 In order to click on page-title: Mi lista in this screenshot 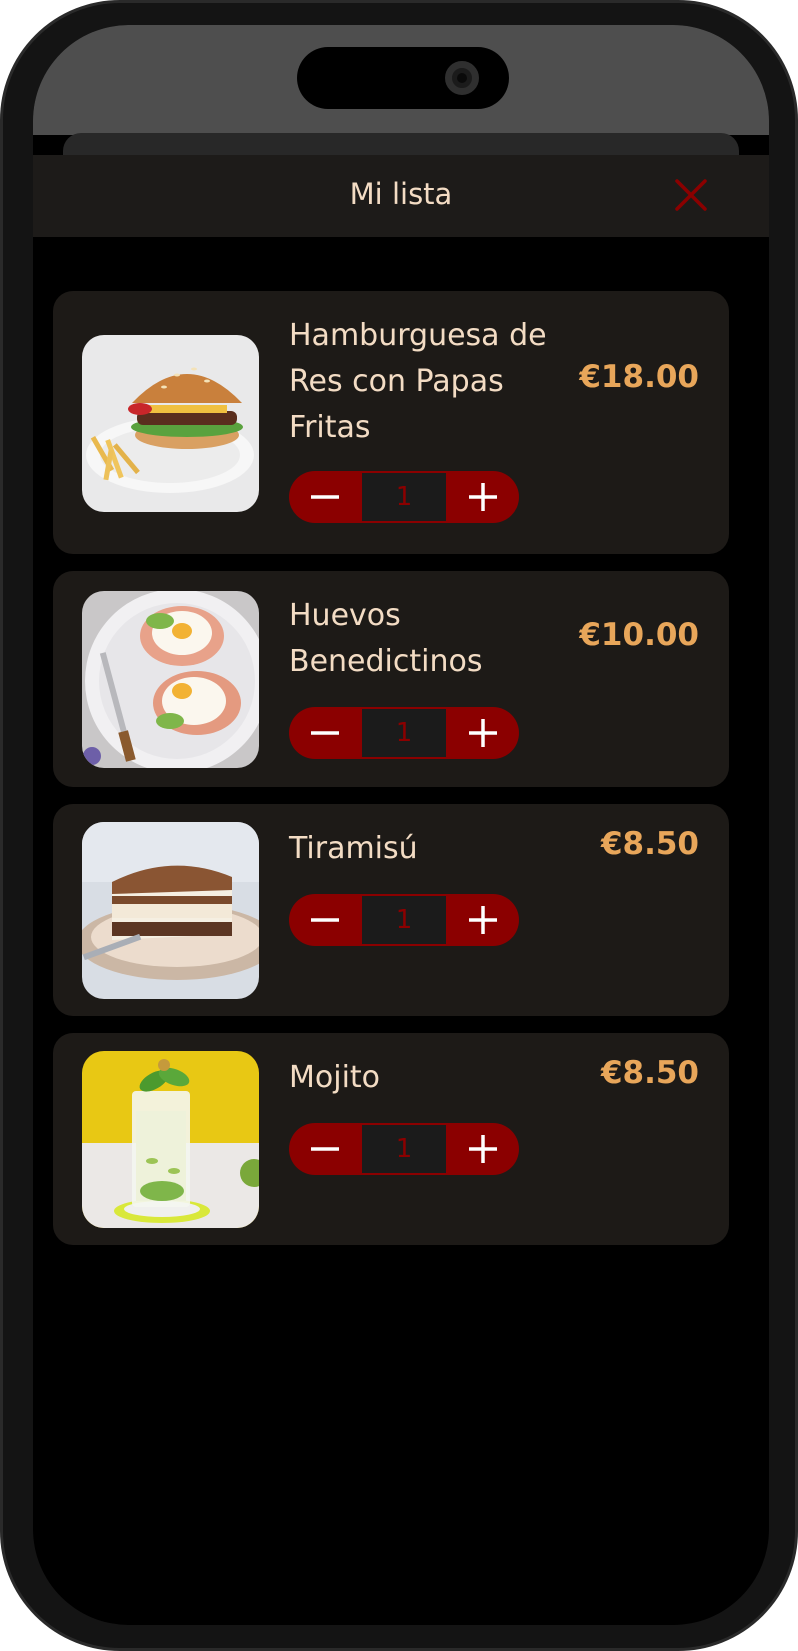, I will do `click(401, 194)`.